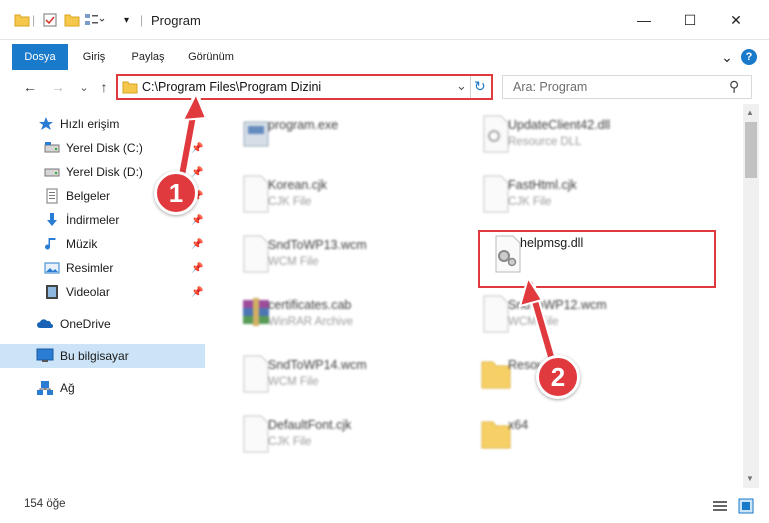 The width and height of the screenshot is (769, 523). I want to click on file-name: program.exe, so click(303, 125).